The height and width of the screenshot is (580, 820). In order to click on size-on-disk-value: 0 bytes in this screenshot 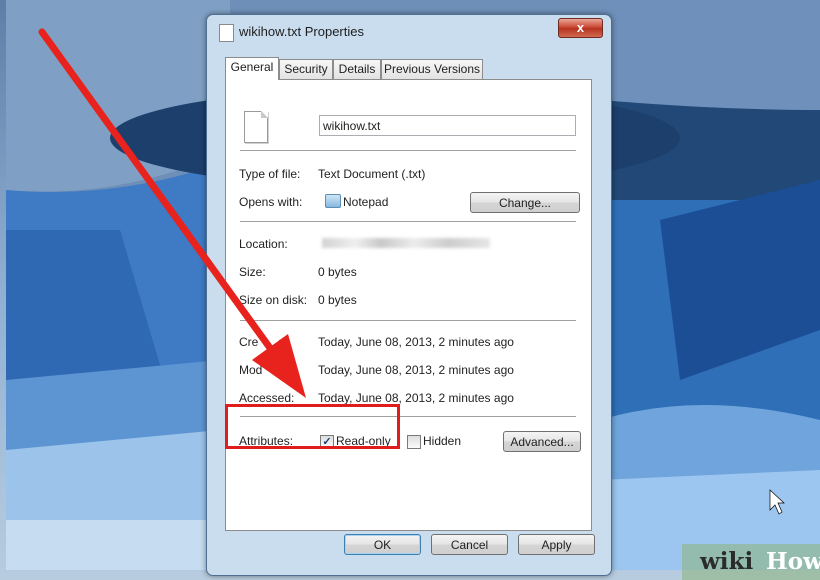, I will do `click(337, 300)`.